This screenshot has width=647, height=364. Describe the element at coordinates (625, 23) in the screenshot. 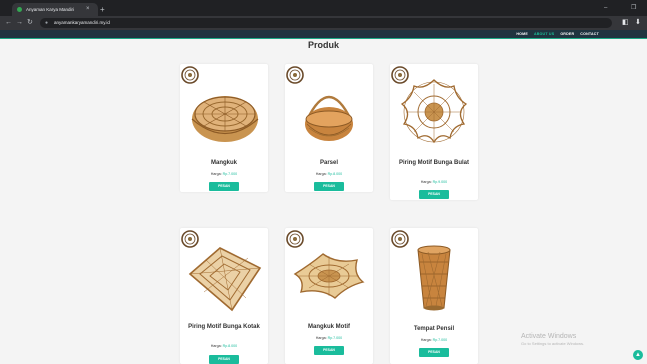

I see `sidebar-icon: ◧` at that location.